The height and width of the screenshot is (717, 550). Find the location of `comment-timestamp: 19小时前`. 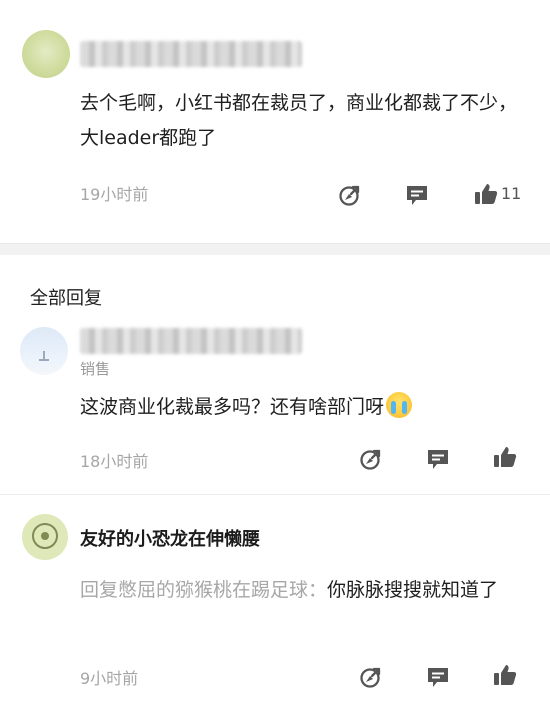

comment-timestamp: 19小时前 is located at coordinates (114, 194).